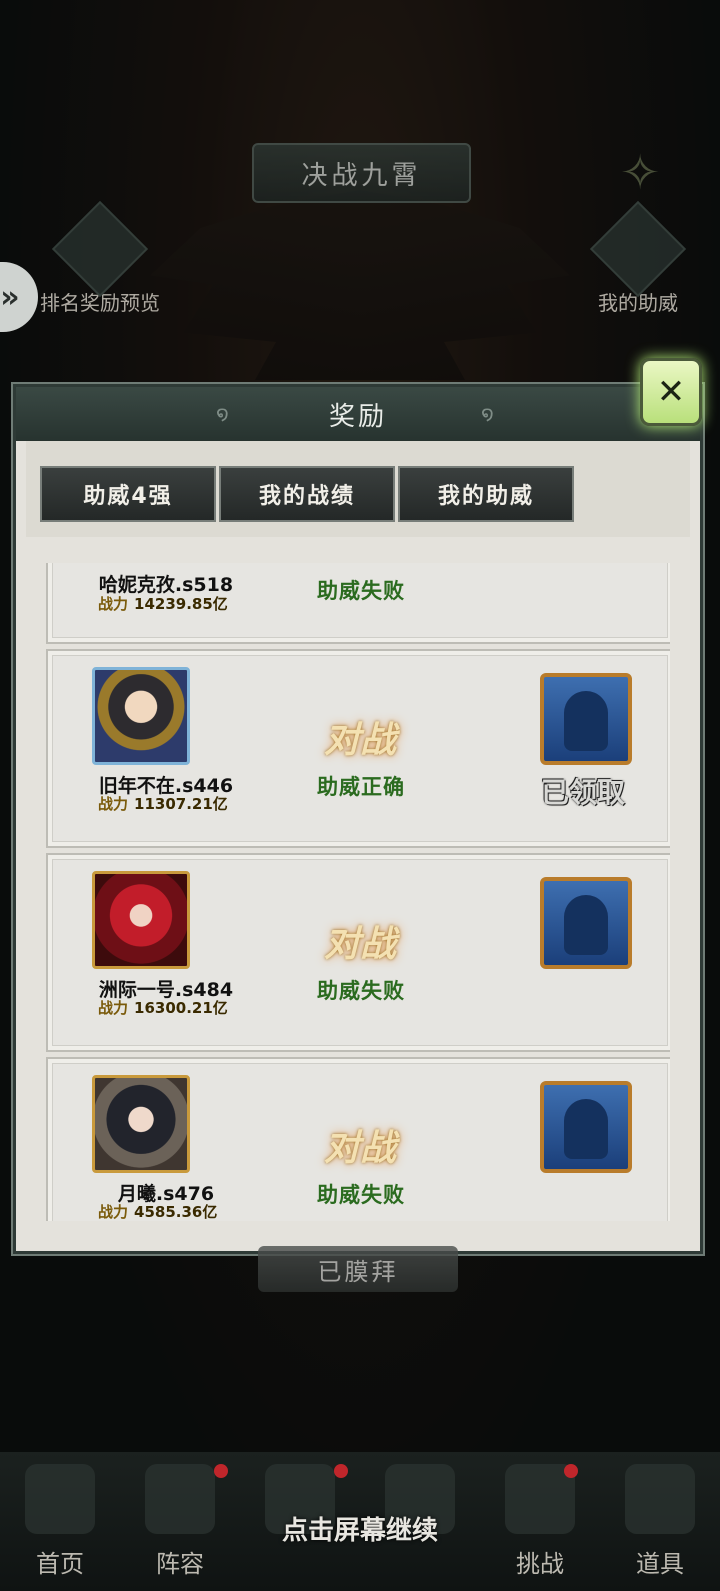  I want to click on nav-home: 首页, so click(60, 1521).